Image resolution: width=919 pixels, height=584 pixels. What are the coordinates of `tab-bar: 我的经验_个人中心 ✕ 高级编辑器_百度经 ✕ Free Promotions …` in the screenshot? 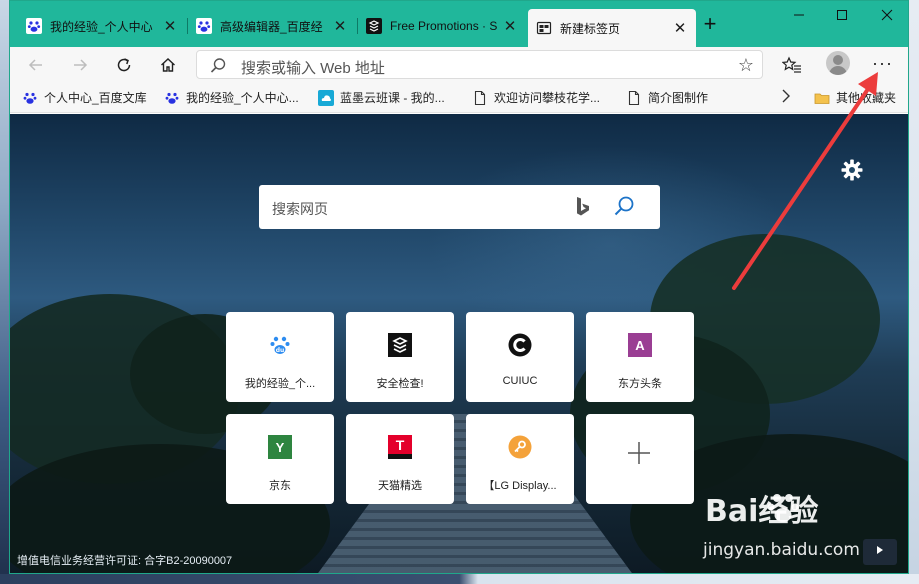 It's located at (459, 24).